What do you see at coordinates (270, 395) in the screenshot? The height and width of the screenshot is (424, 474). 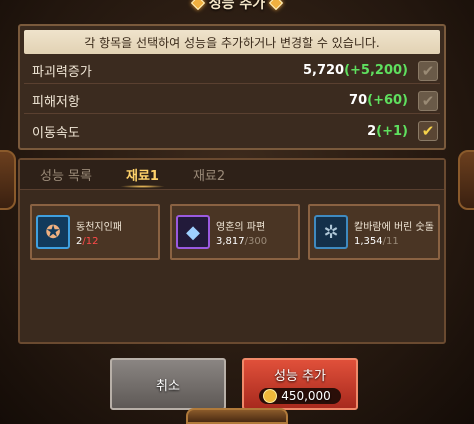 I see `coin-icon` at bounding box center [270, 395].